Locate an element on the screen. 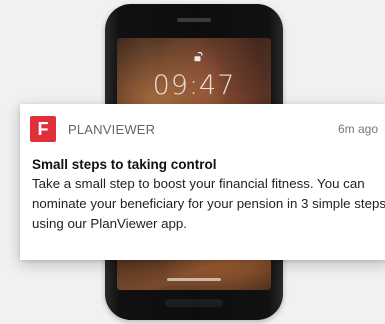 This screenshot has height=324, width=385. app-icon: F is located at coordinates (43, 129).